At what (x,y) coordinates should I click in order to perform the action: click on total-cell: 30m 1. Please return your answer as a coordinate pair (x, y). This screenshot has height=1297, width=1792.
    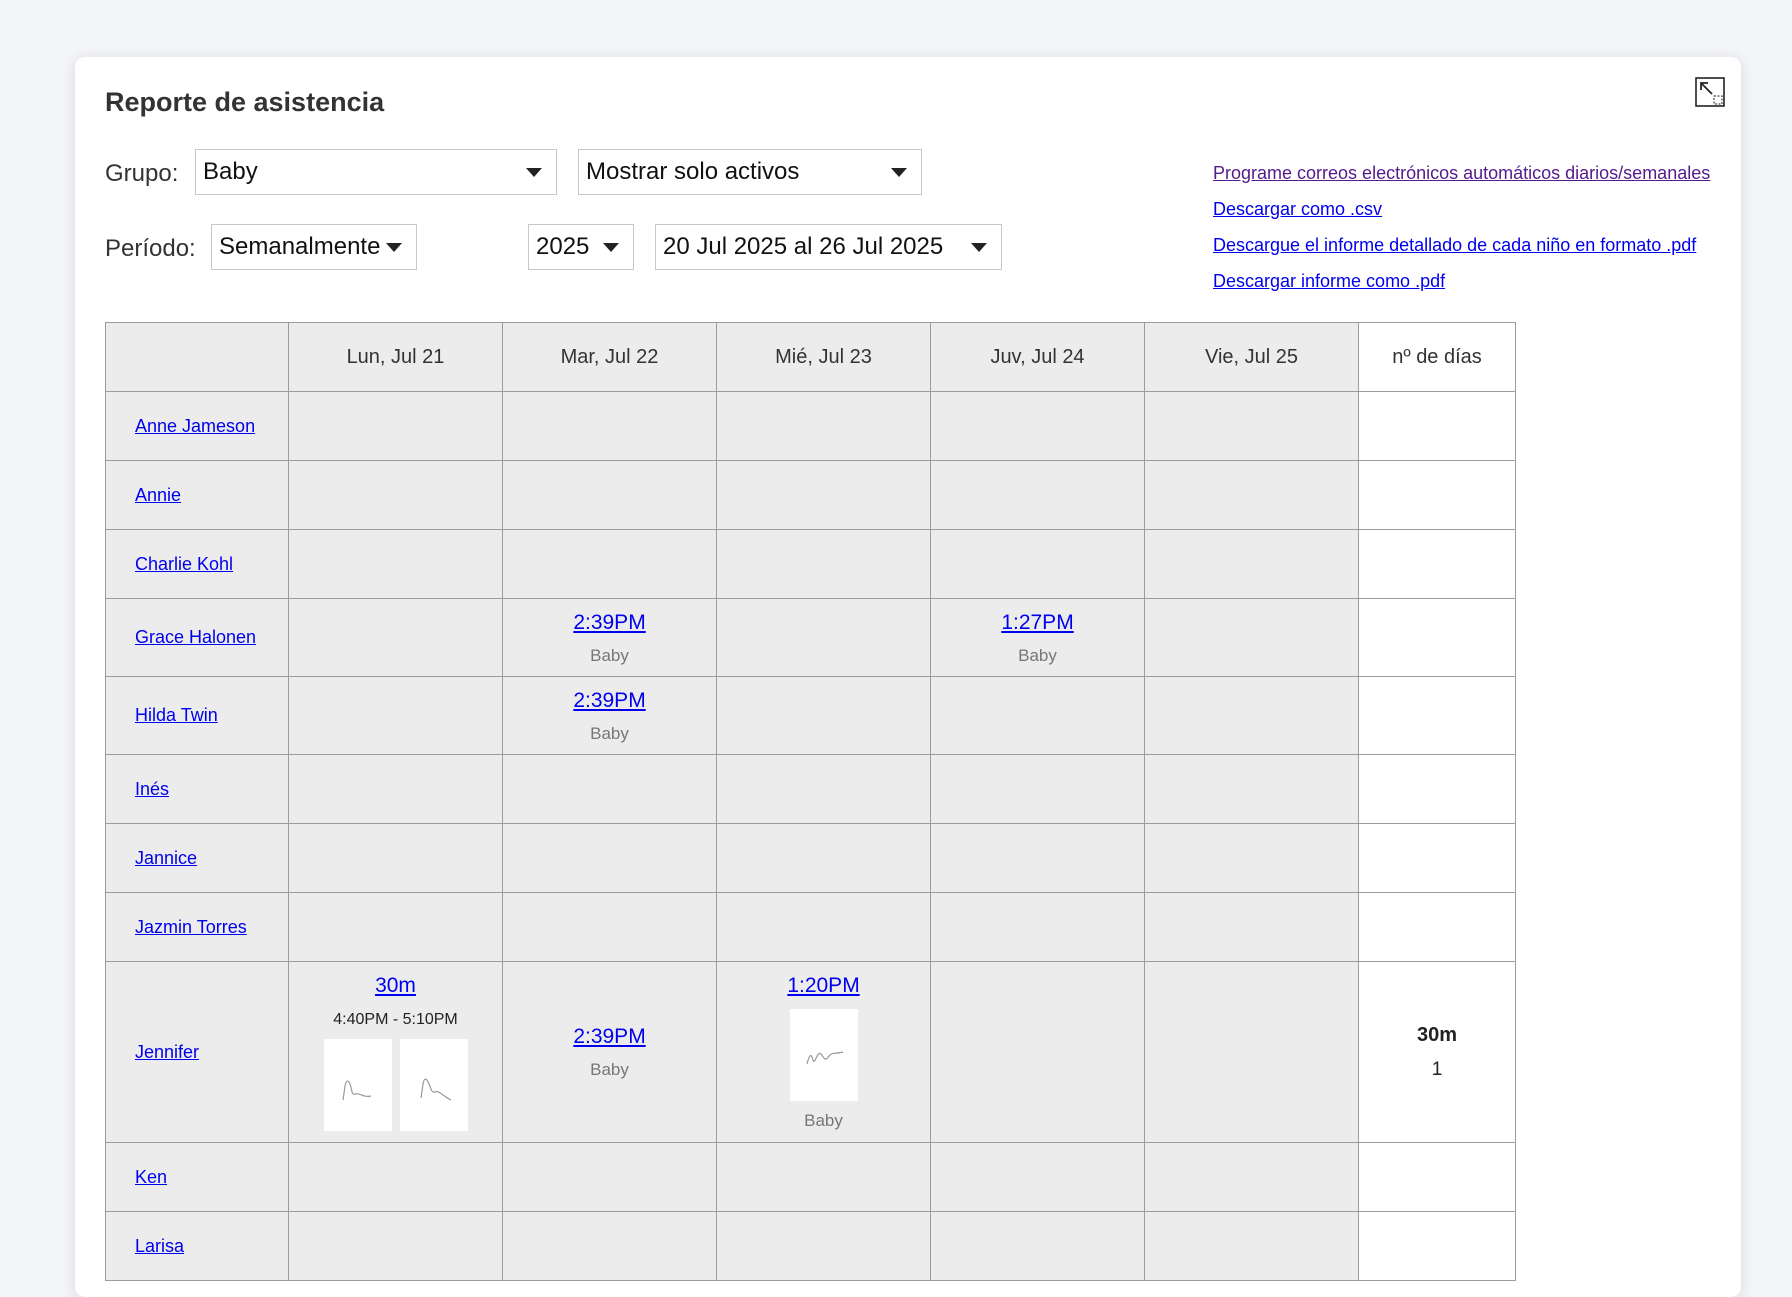
    Looking at the image, I should click on (1437, 1052).